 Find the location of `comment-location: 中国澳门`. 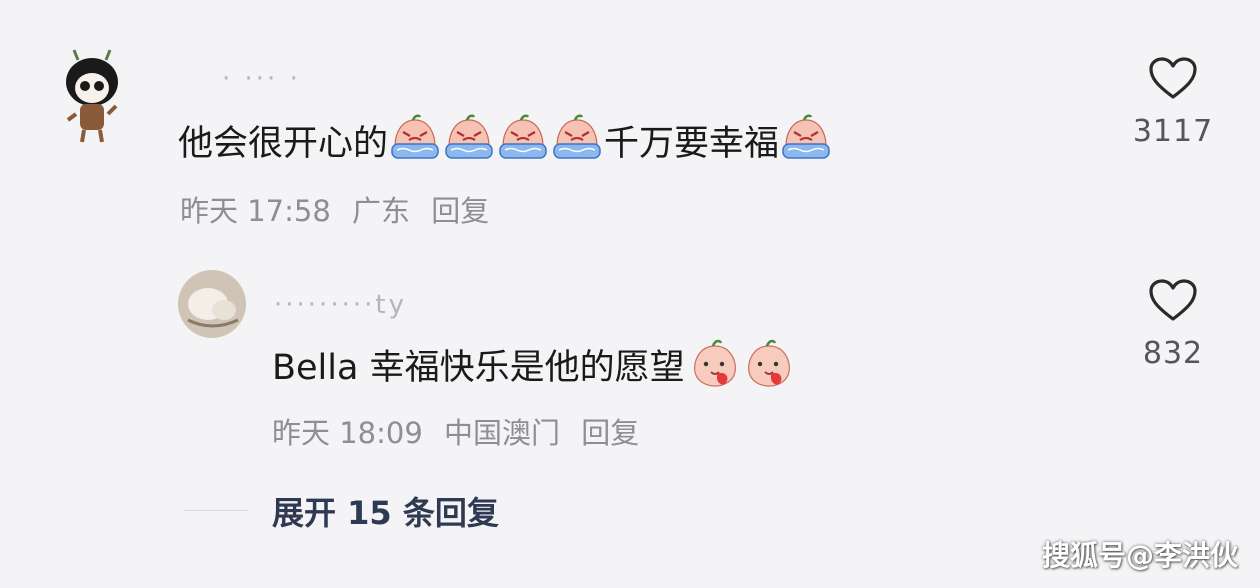

comment-location: 中国澳门 is located at coordinates (502, 433).